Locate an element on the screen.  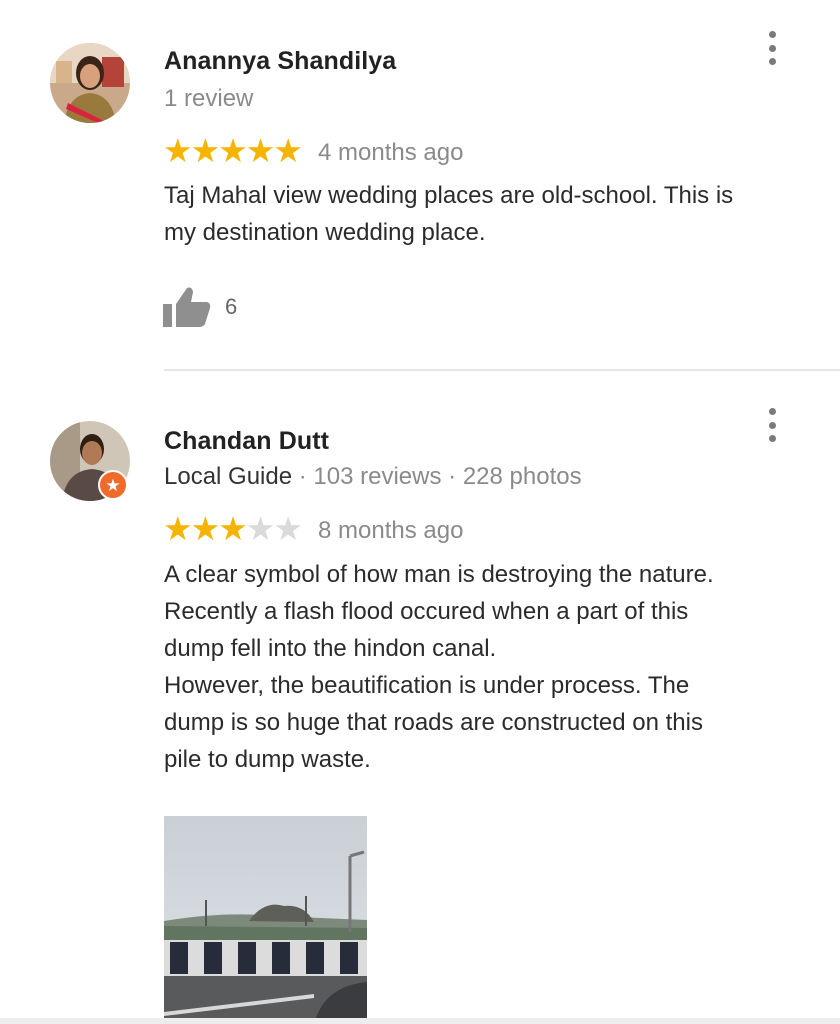
review-photo-image is located at coordinates (265, 920).